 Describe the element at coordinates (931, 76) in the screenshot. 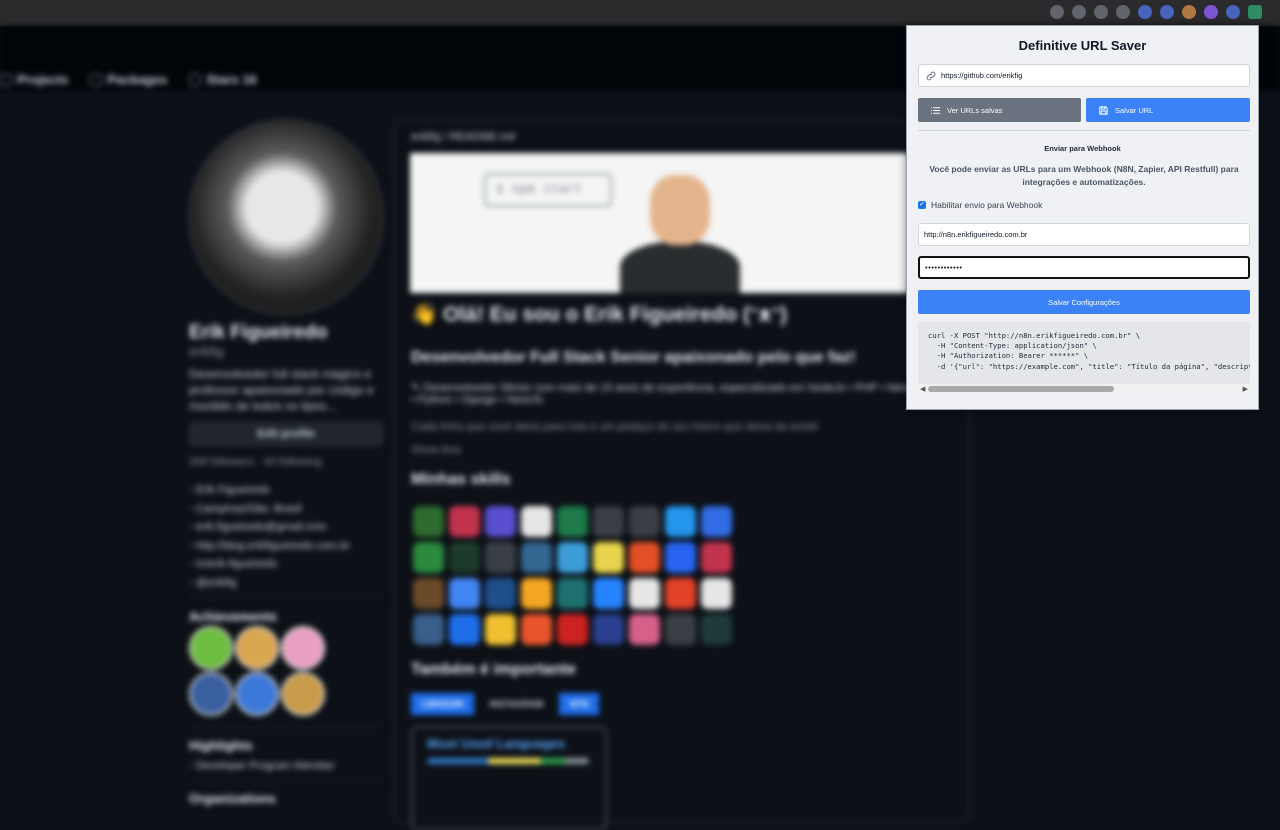

I see `link-icon` at that location.